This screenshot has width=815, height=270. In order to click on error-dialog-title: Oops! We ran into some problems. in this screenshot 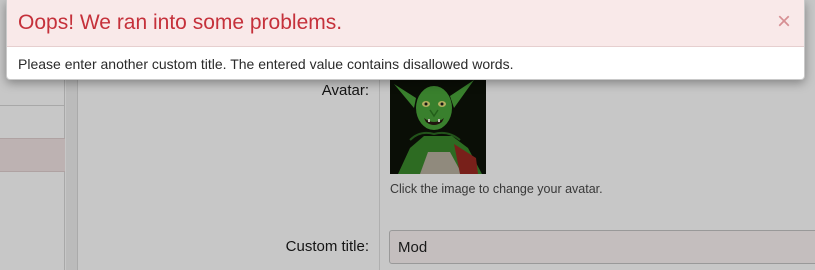, I will do `click(180, 22)`.